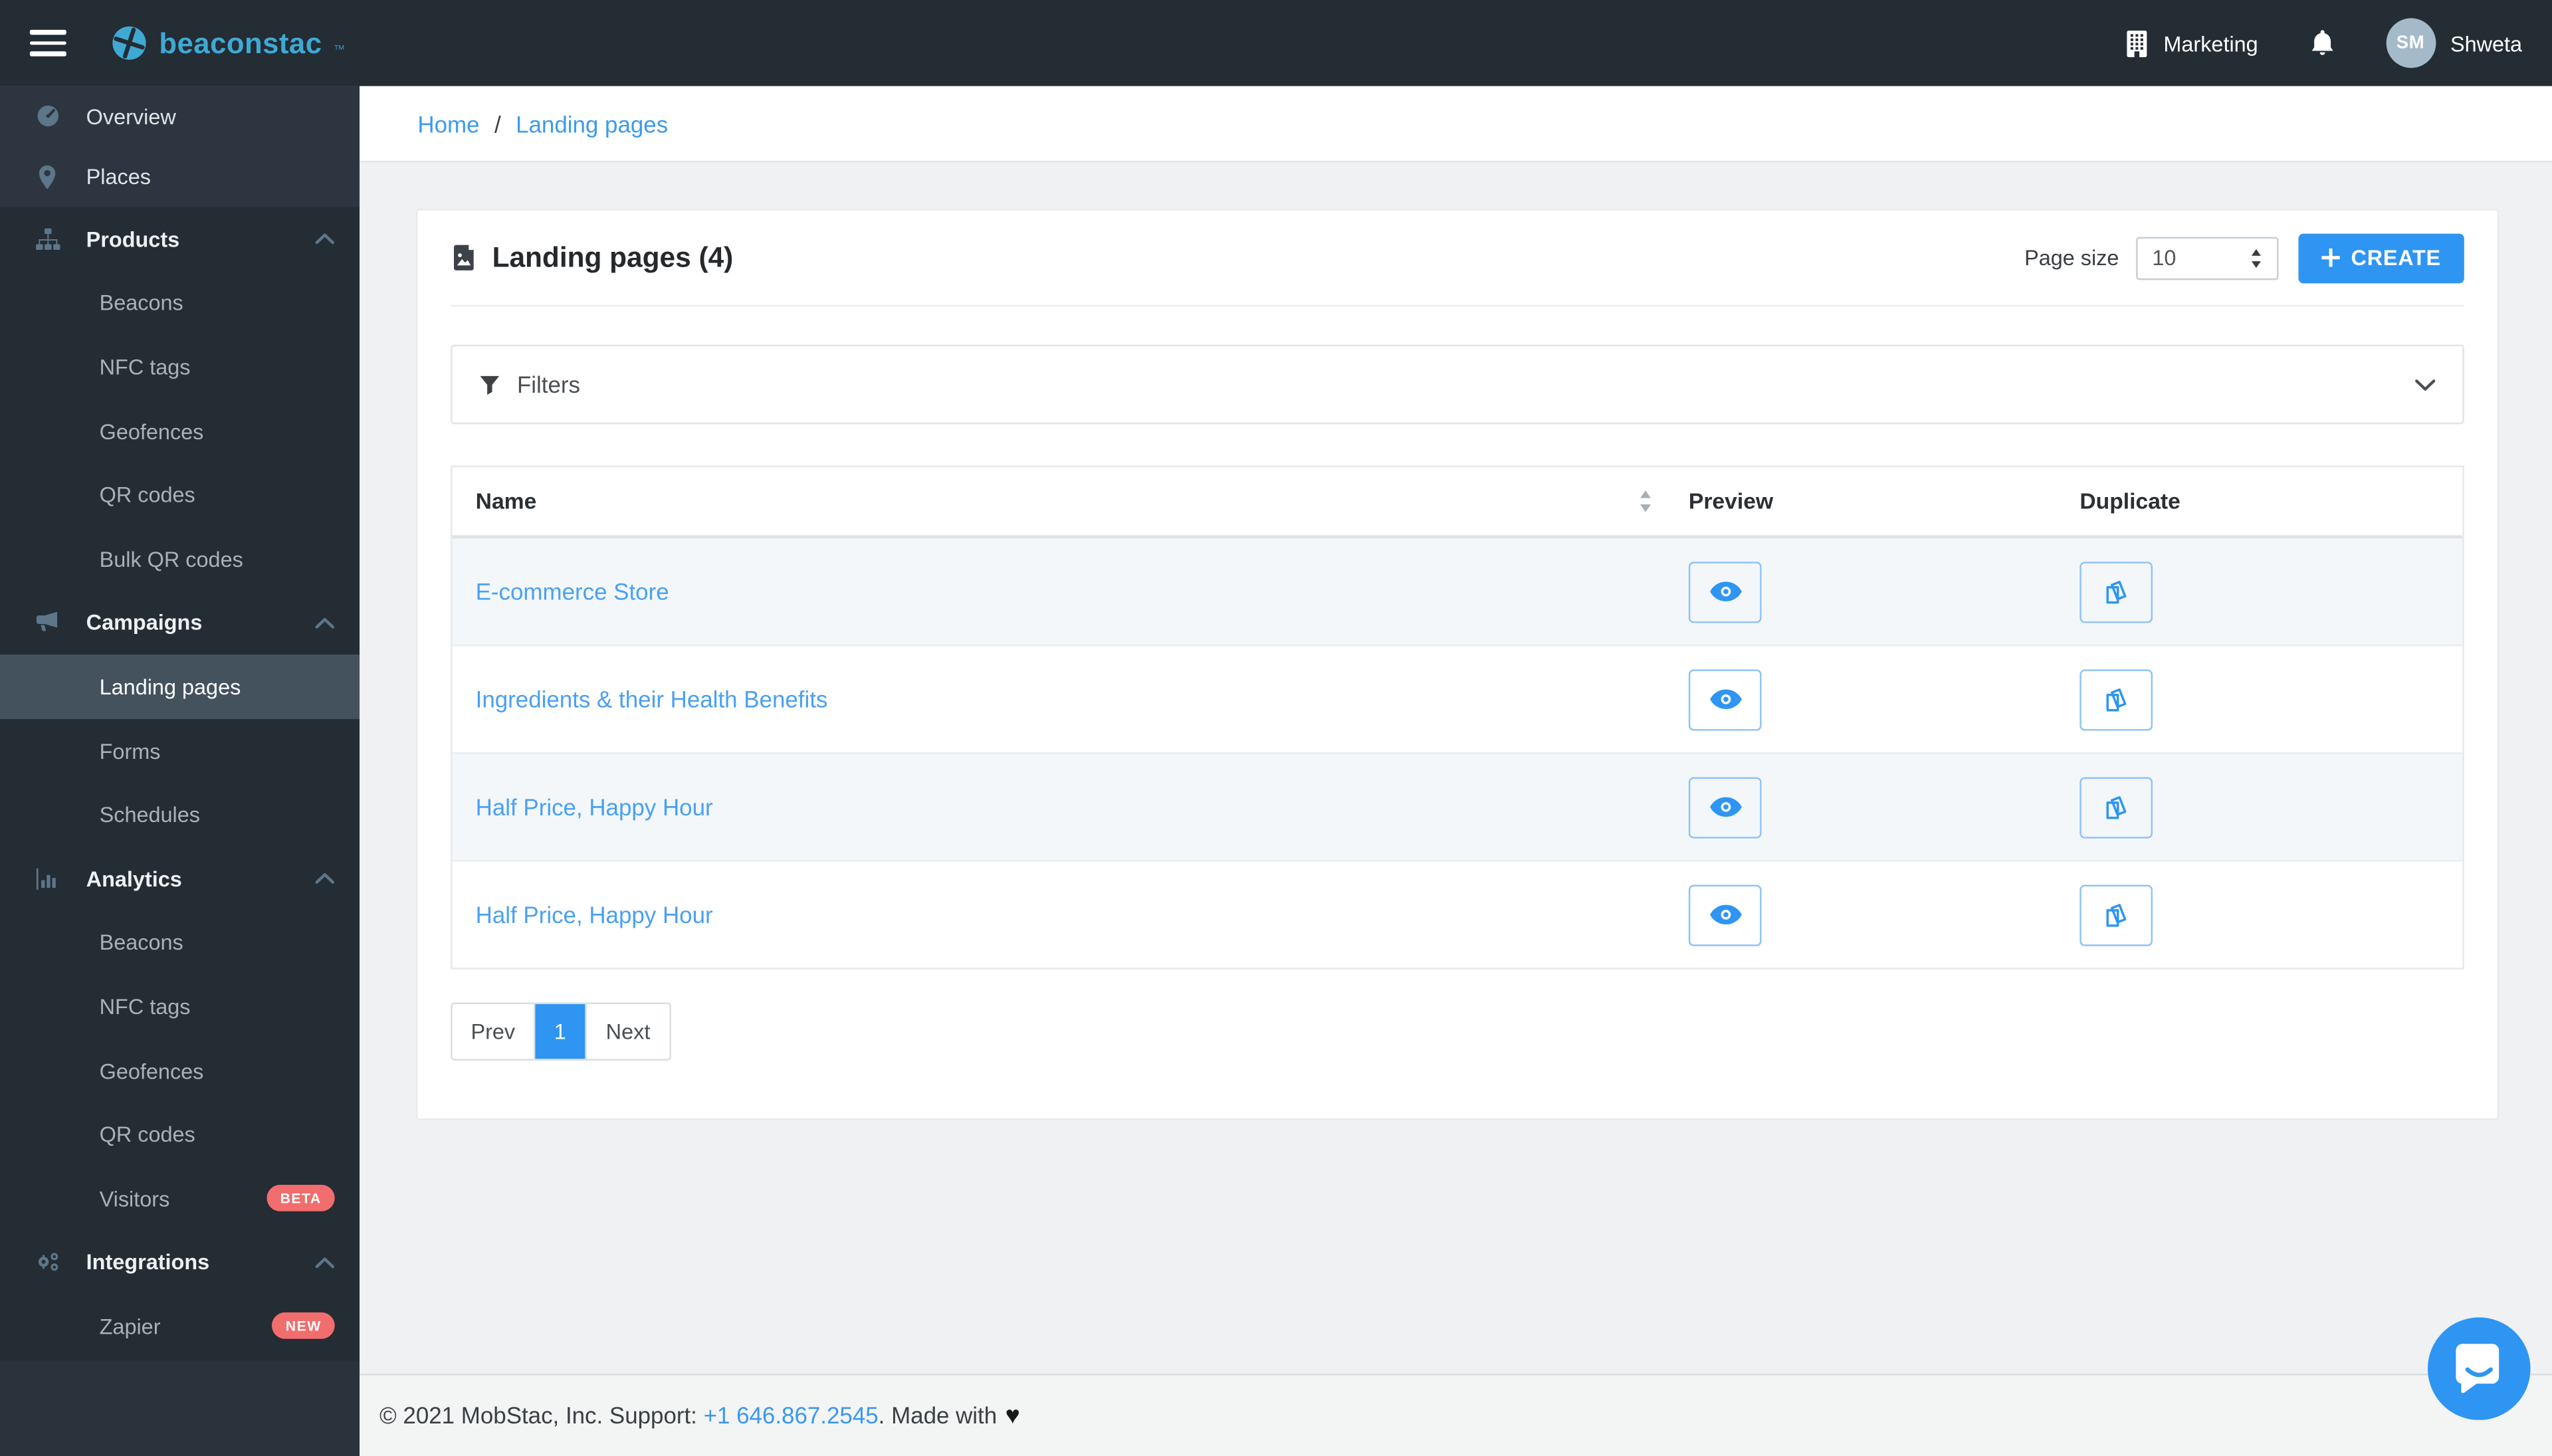 This screenshot has width=2552, height=1456. Describe the element at coordinates (448, 123) in the screenshot. I see `breadcrumb-home-link: Home` at that location.